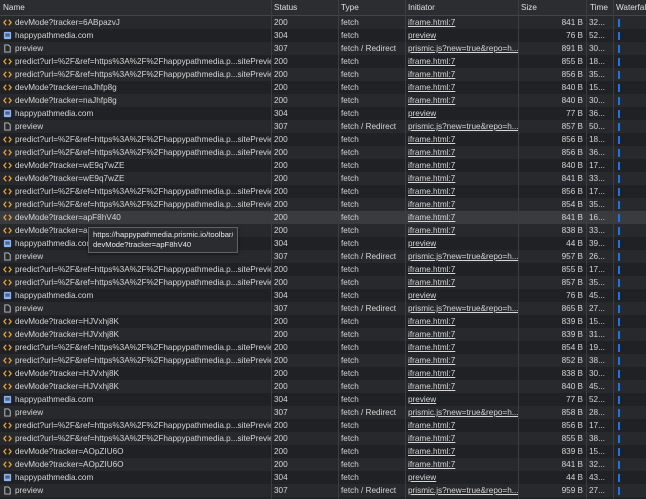 The width and height of the screenshot is (646, 499). Describe the element at coordinates (304, 7) in the screenshot. I see `column-header-status: Status` at that location.